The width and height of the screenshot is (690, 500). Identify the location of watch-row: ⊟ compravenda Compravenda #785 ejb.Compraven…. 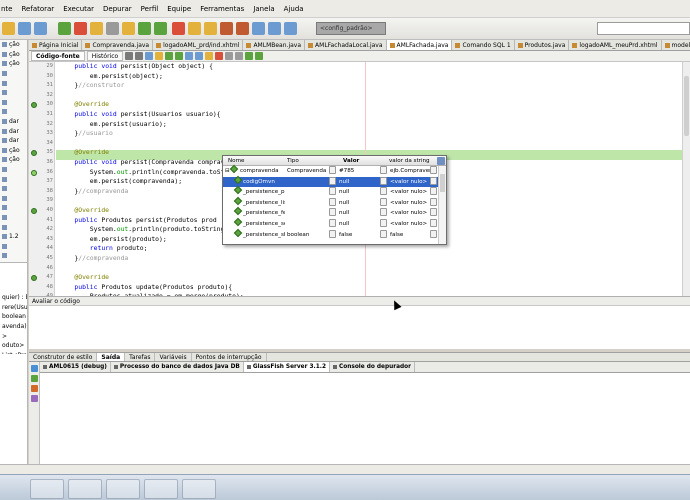
(334, 170).